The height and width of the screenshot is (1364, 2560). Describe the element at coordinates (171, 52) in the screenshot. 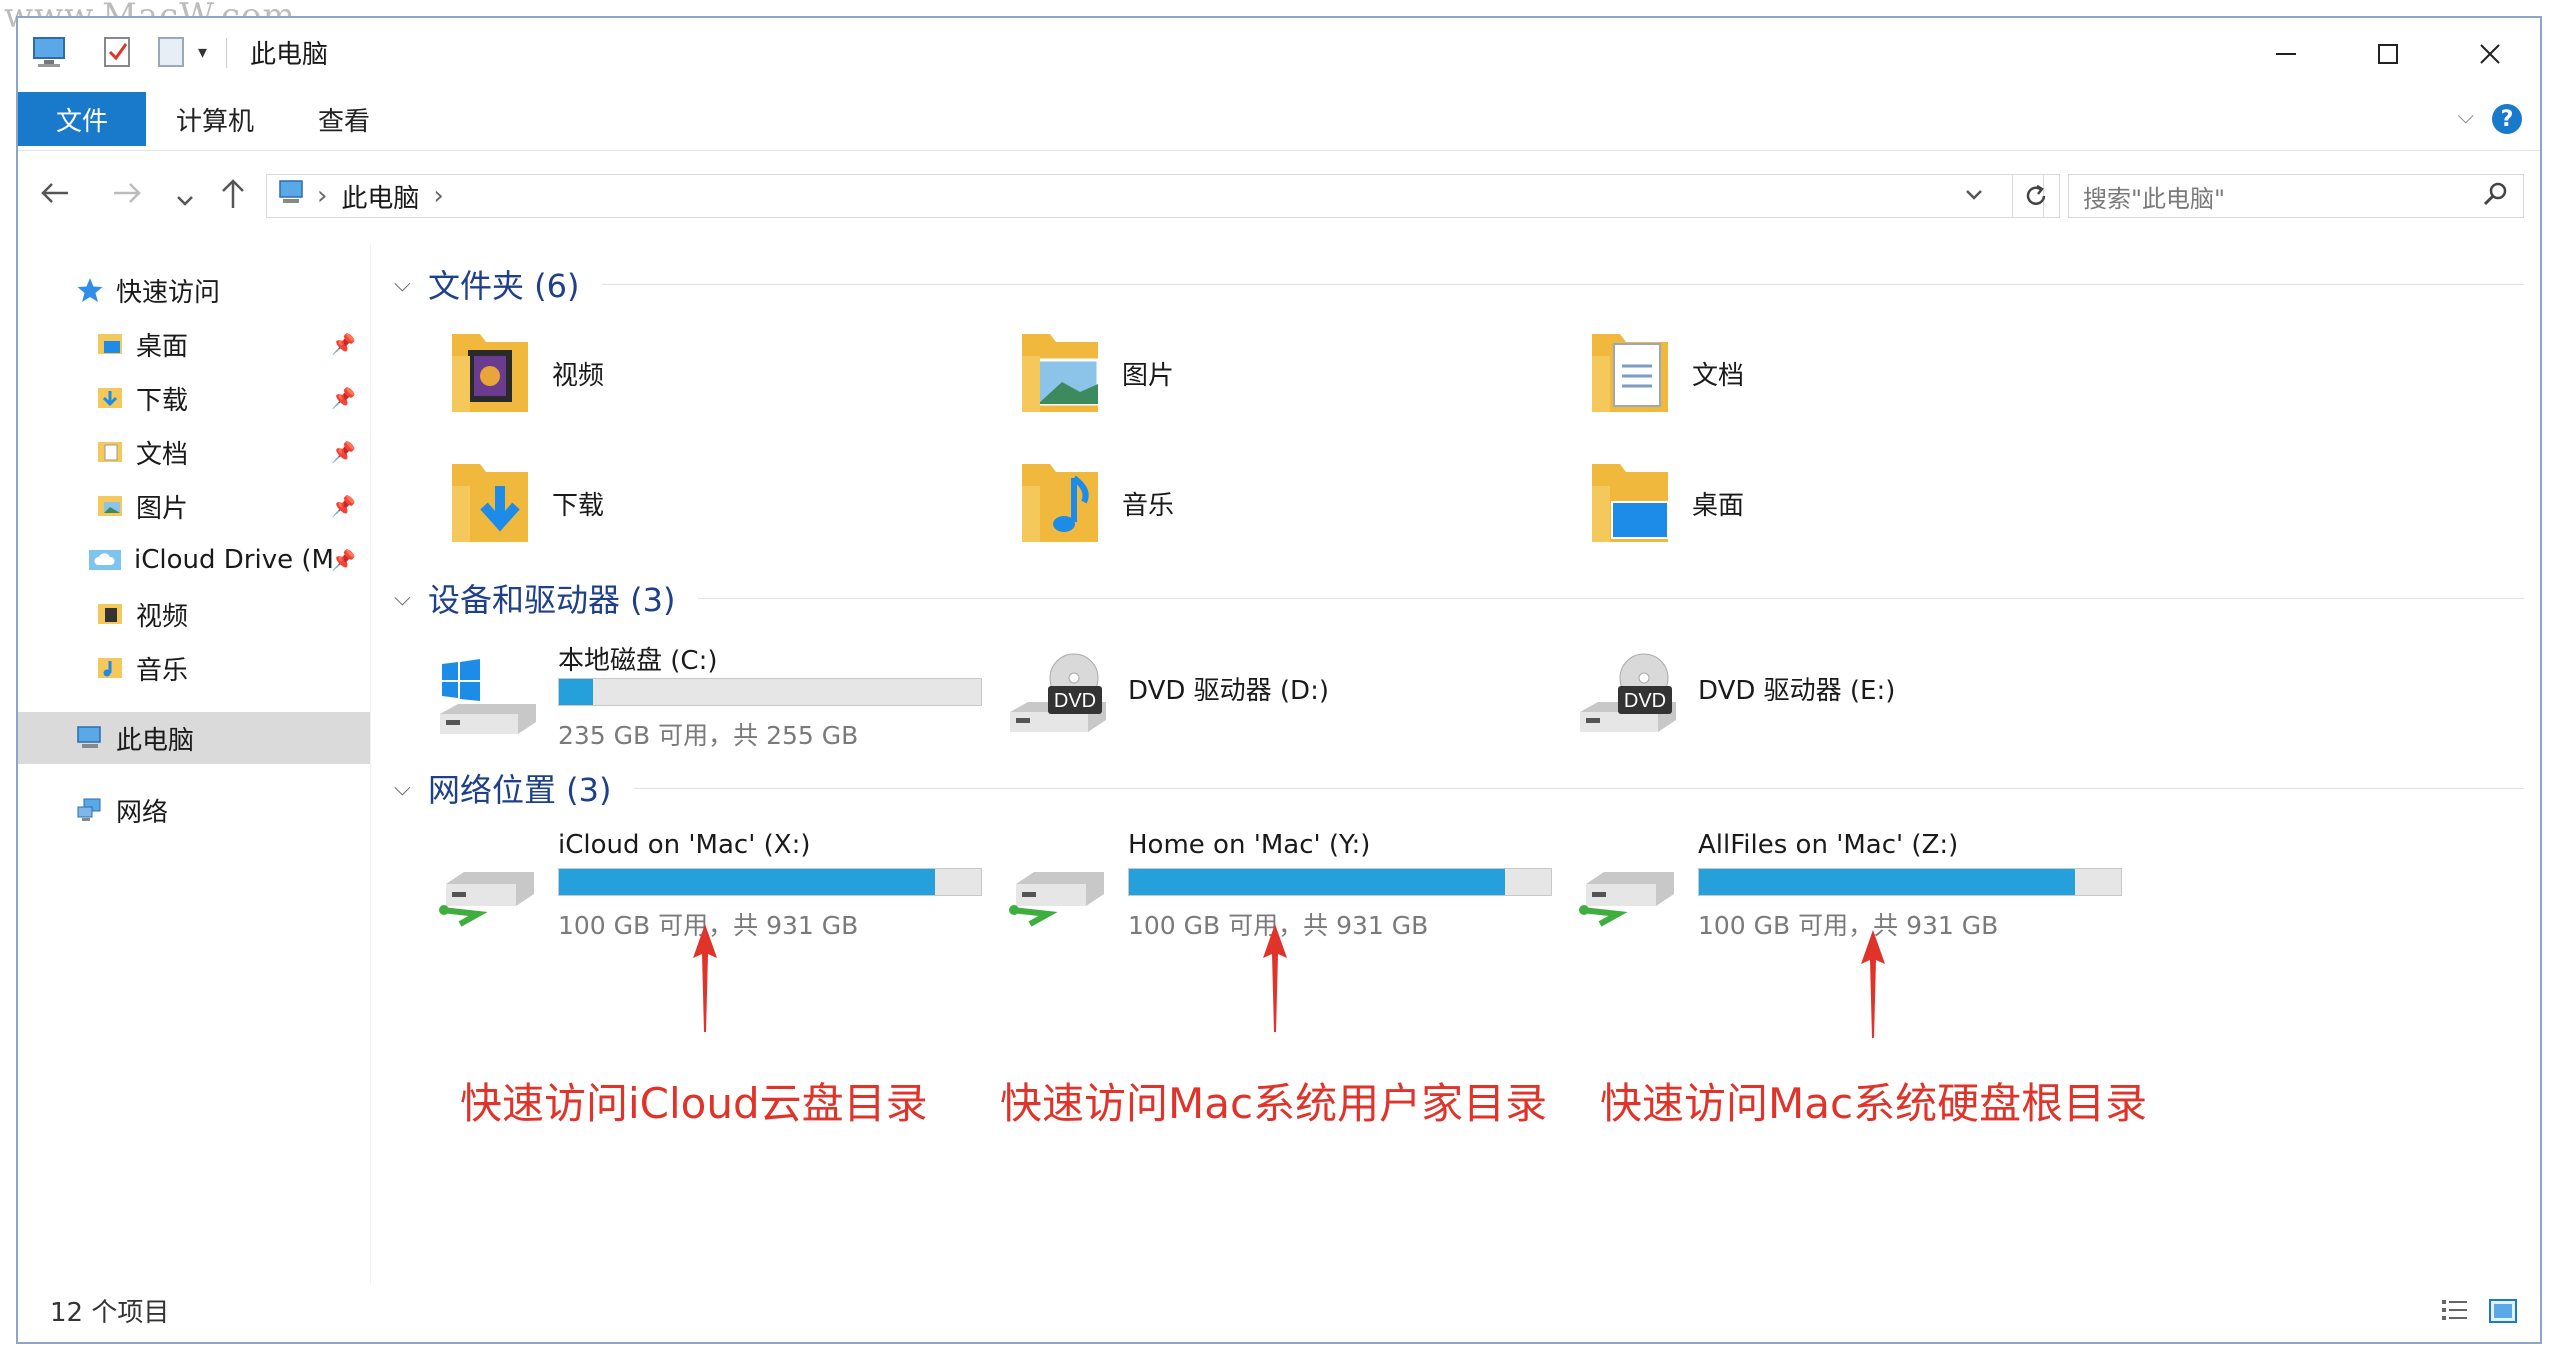

I see `new-folder-icon` at that location.